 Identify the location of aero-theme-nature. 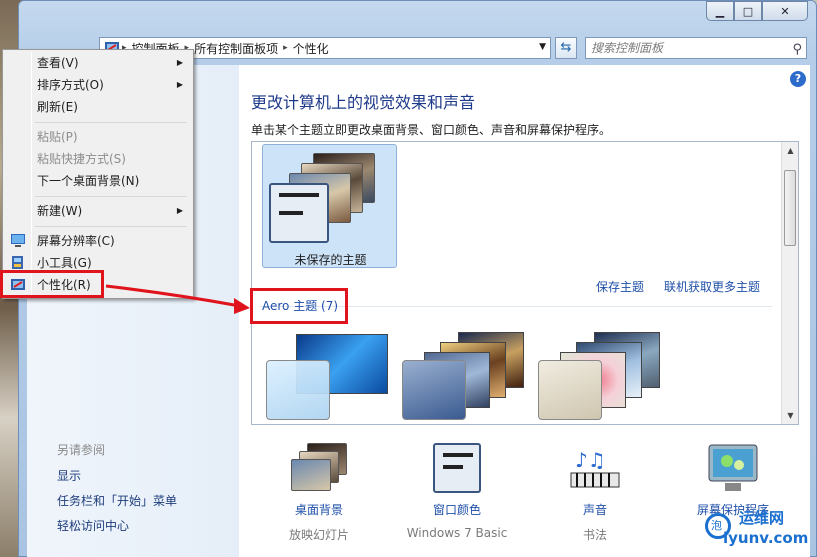
(603, 377).